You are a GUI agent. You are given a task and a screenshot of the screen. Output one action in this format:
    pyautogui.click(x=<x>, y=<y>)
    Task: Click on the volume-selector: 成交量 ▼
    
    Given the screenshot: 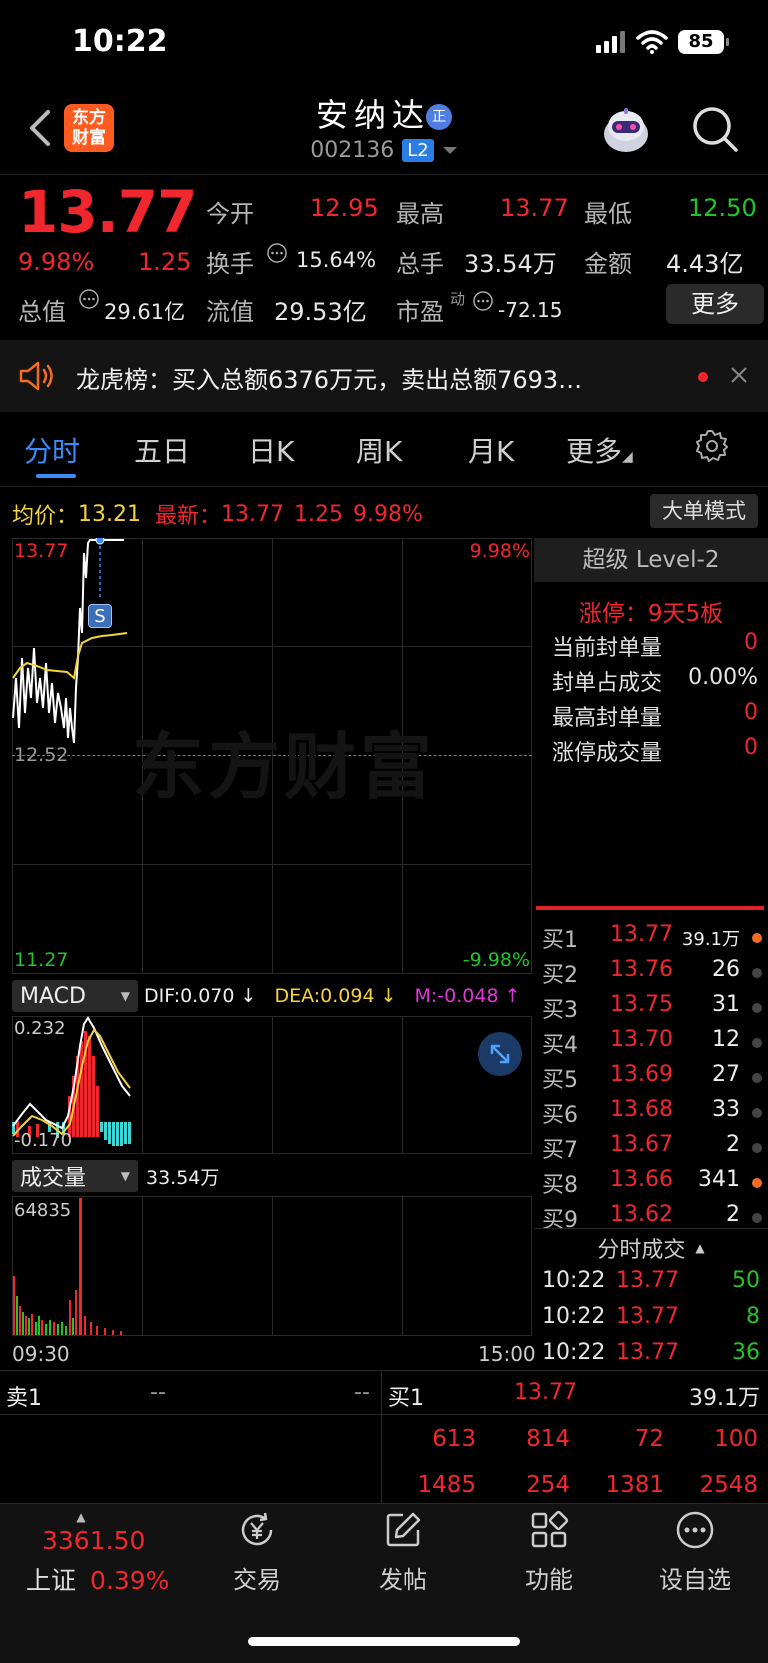 What is the action you would take?
    pyautogui.click(x=75, y=1176)
    